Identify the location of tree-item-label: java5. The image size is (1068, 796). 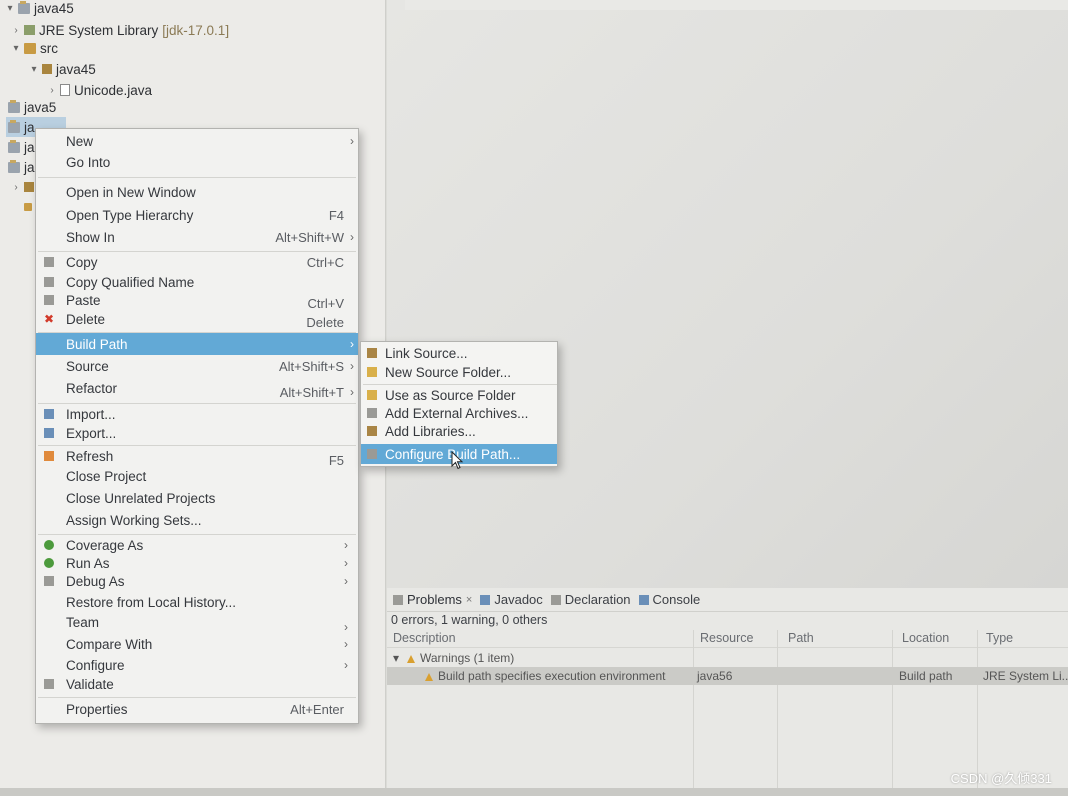
(40, 107).